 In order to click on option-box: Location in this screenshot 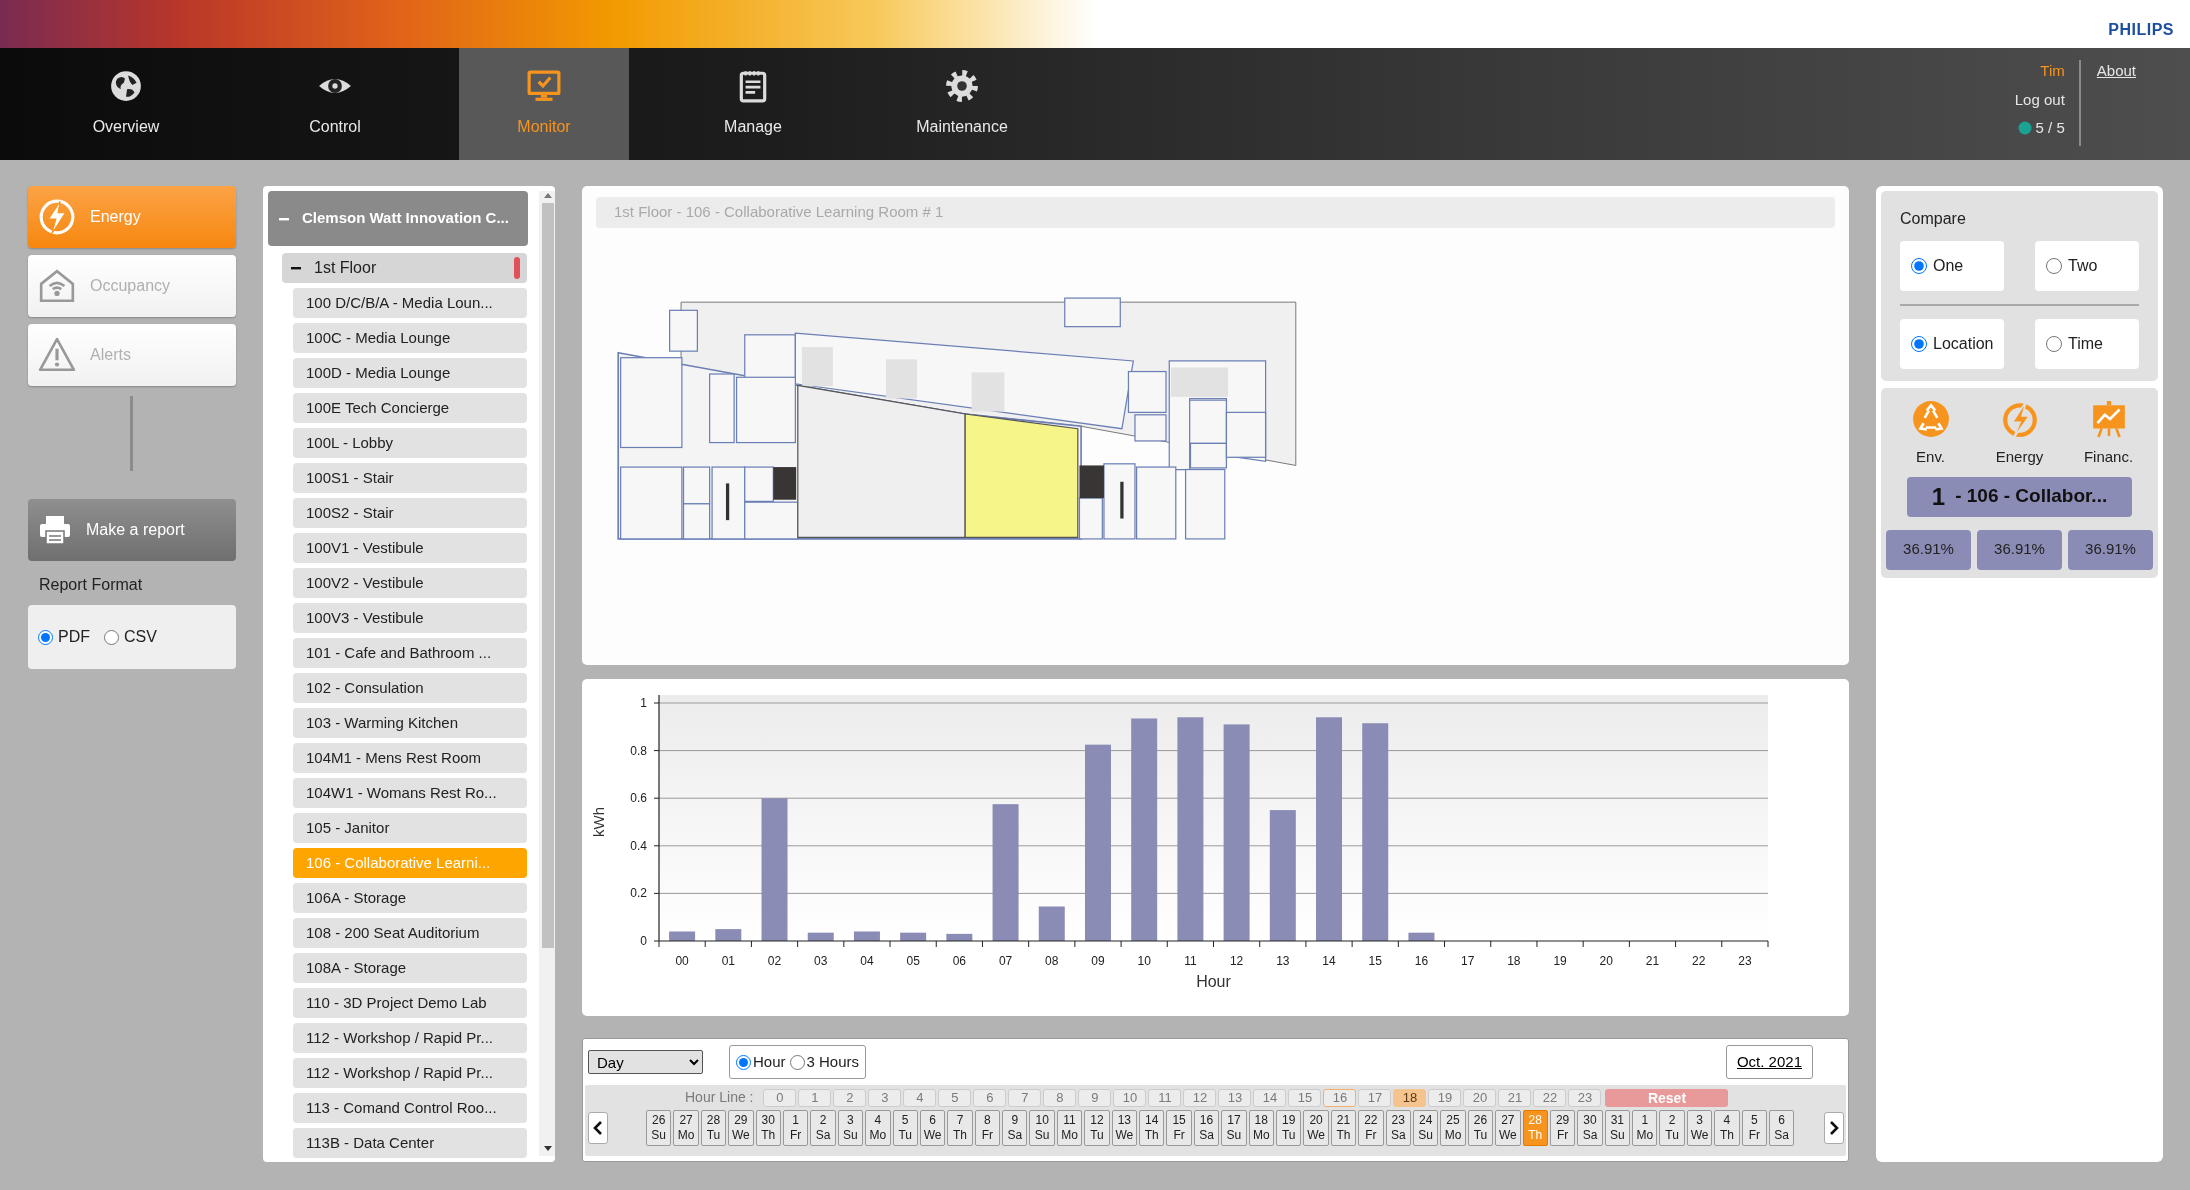, I will do `click(1952, 344)`.